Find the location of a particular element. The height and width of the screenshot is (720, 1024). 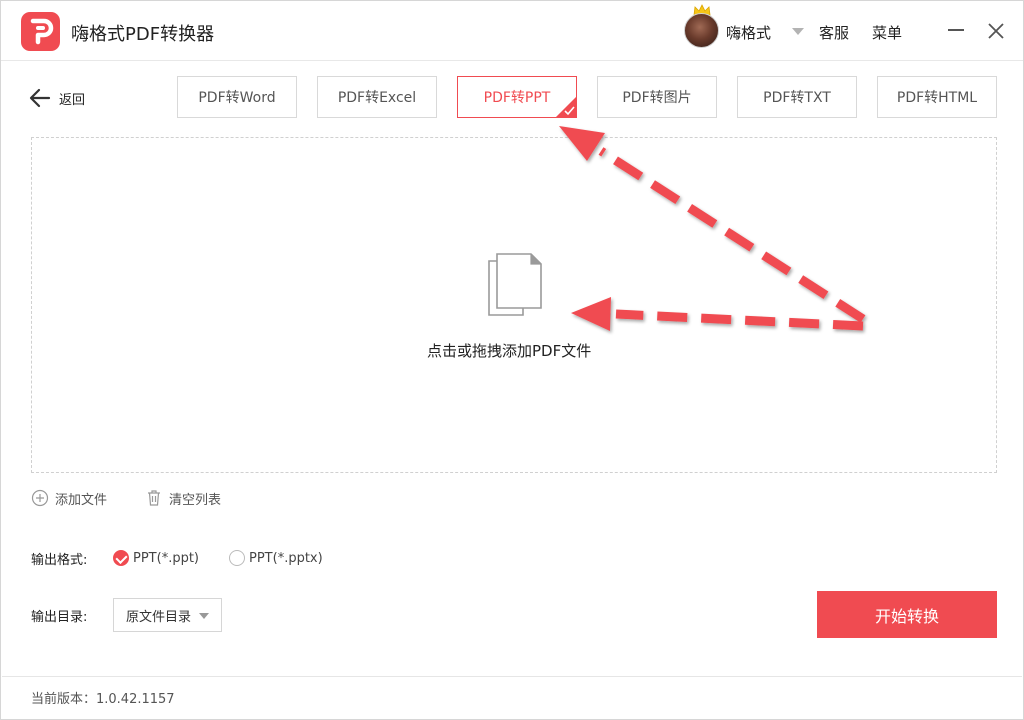

start-convert-button: 开始转换 is located at coordinates (907, 614).